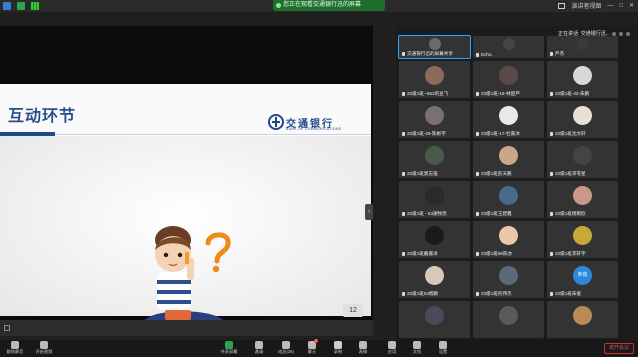 Image resolution: width=638 pixels, height=357 pixels. I want to click on participant-tile: 22级1班王碧鑫, so click(508, 199).